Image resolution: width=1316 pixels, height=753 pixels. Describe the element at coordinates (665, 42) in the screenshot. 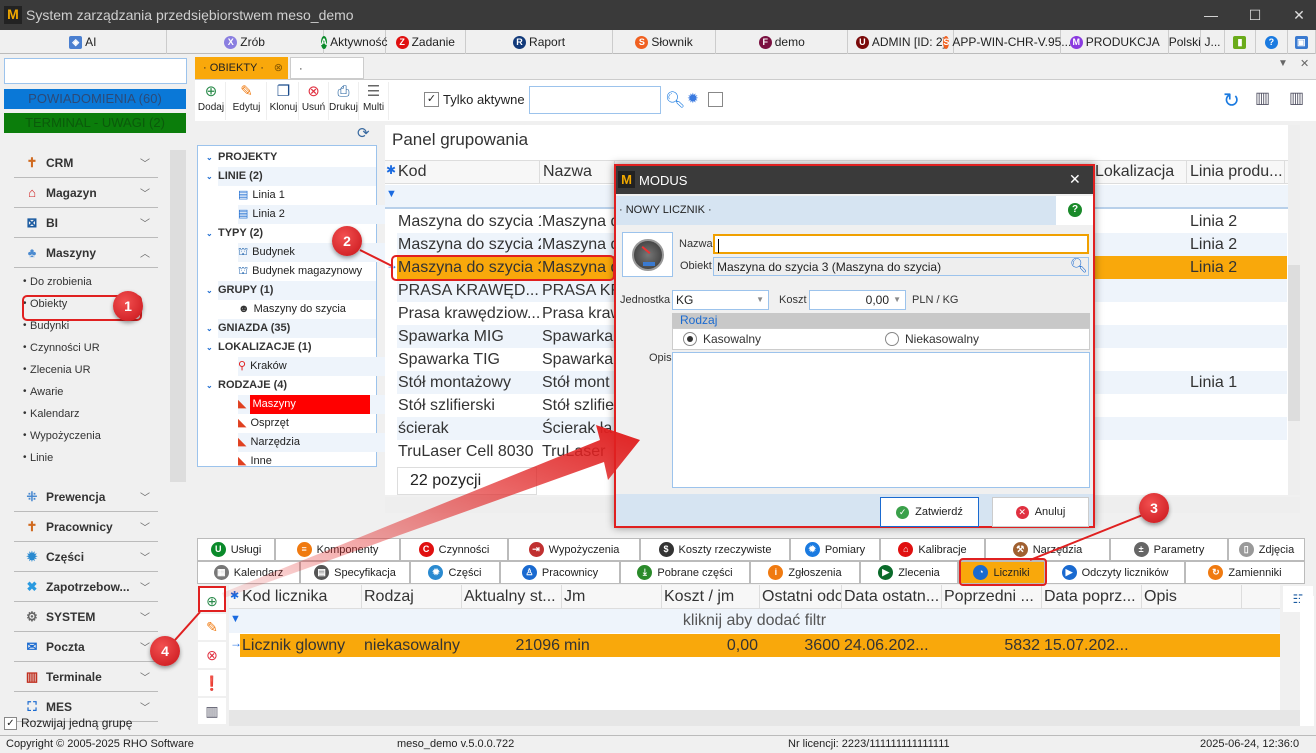

I see `menu-item: S Słownik` at that location.